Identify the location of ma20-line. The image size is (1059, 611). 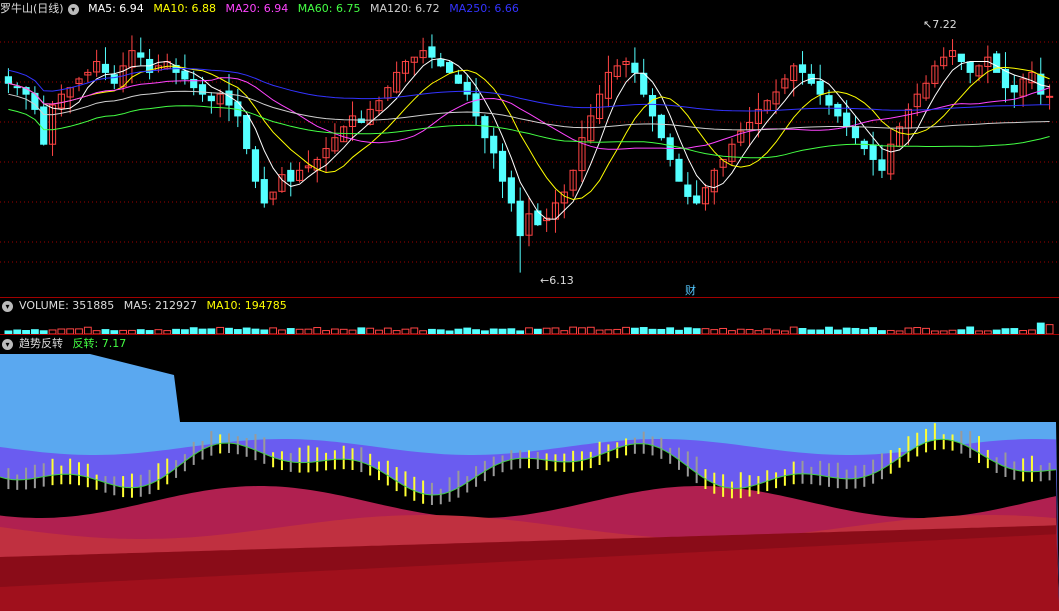
(529, 113).